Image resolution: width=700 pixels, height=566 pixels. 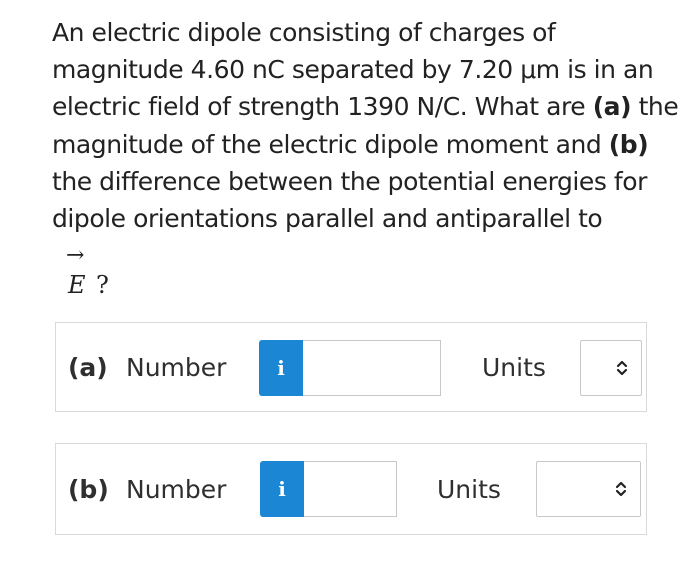 I want to click on part-label: (b), so click(x=88, y=489).